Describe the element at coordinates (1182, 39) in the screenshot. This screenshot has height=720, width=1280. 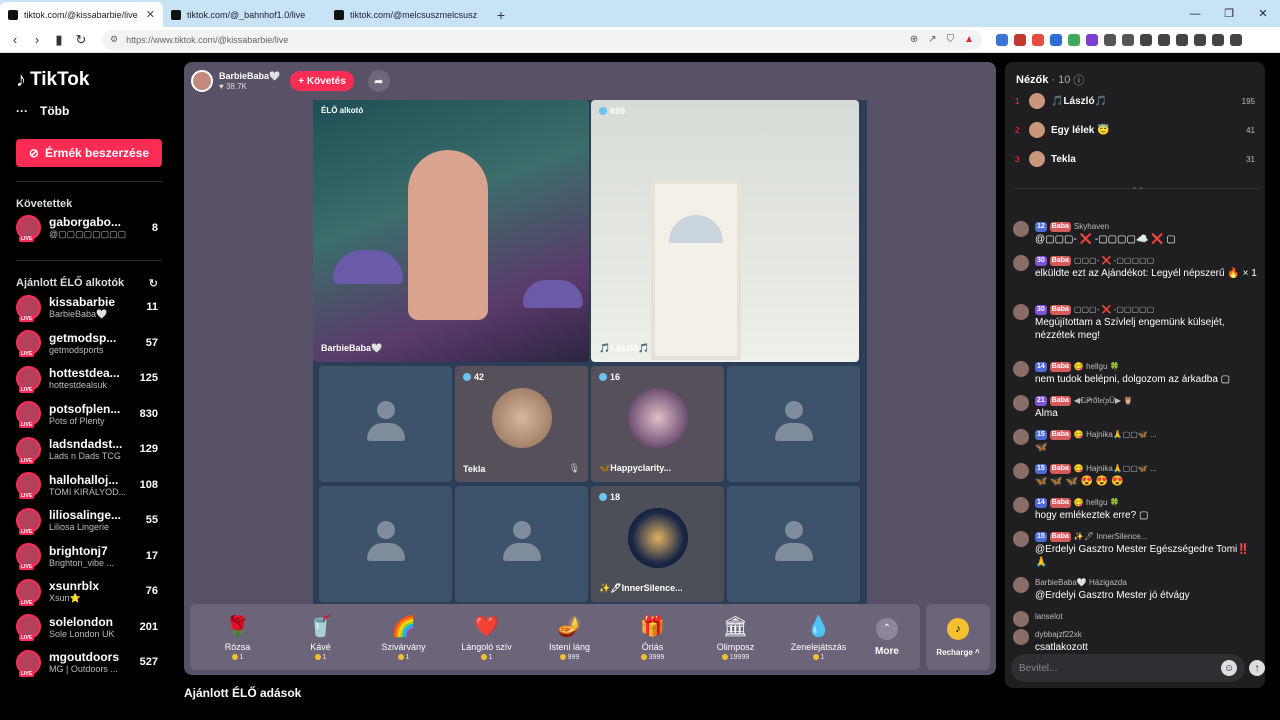
I see `bookmarks-icon` at that location.